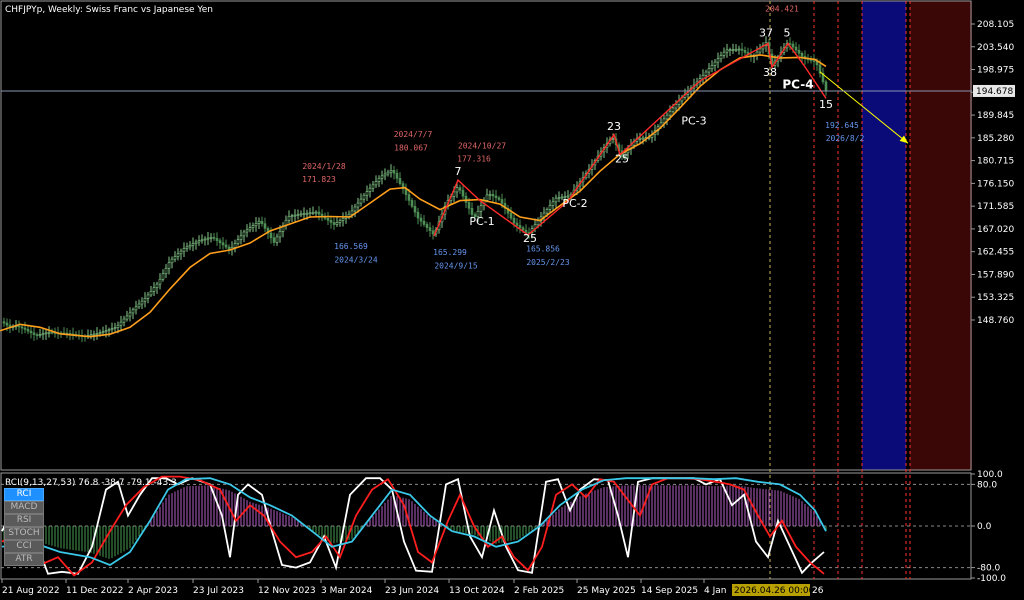 The image size is (1024, 600). I want to click on indicator-tick-label: -100.0, so click(991, 579).